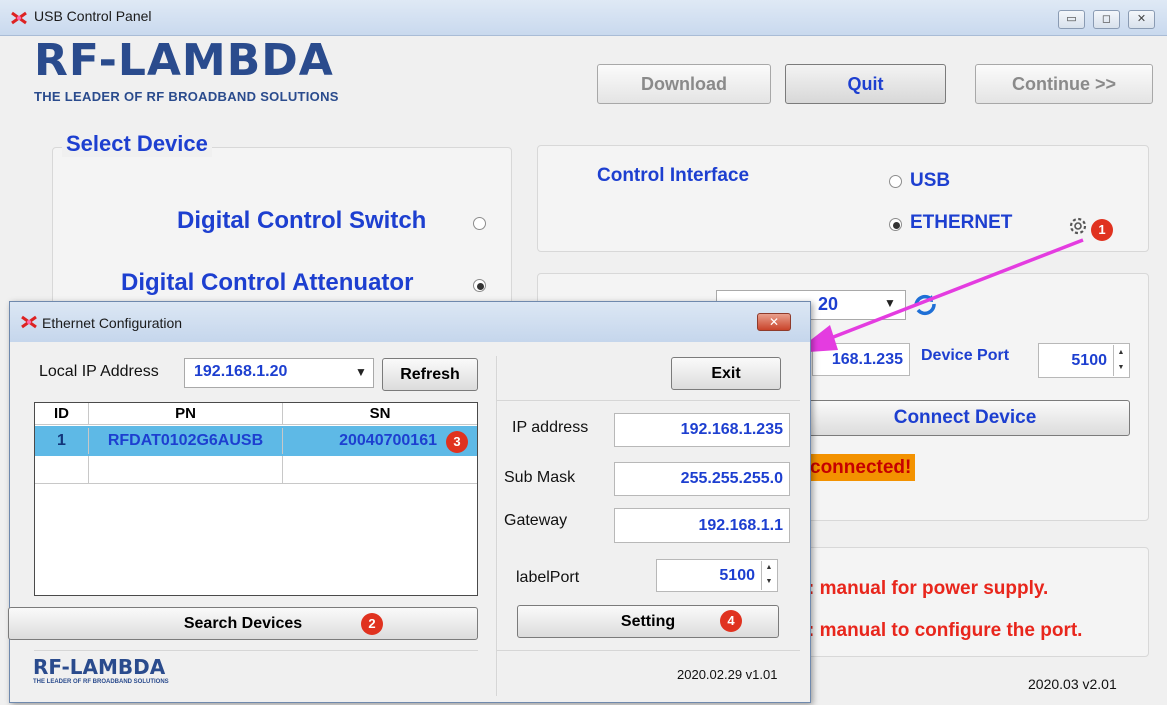 This screenshot has height=705, width=1167. Describe the element at coordinates (1072, 684) in the screenshot. I see `main-version-label: 2020.03 v2.01` at that location.